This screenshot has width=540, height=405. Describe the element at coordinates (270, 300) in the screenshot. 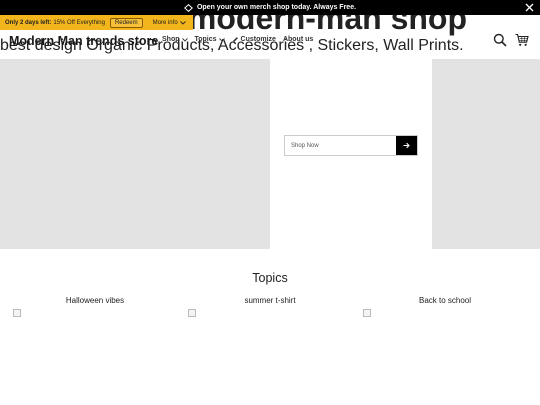

I see `topic-label: summer t-shirt` at that location.